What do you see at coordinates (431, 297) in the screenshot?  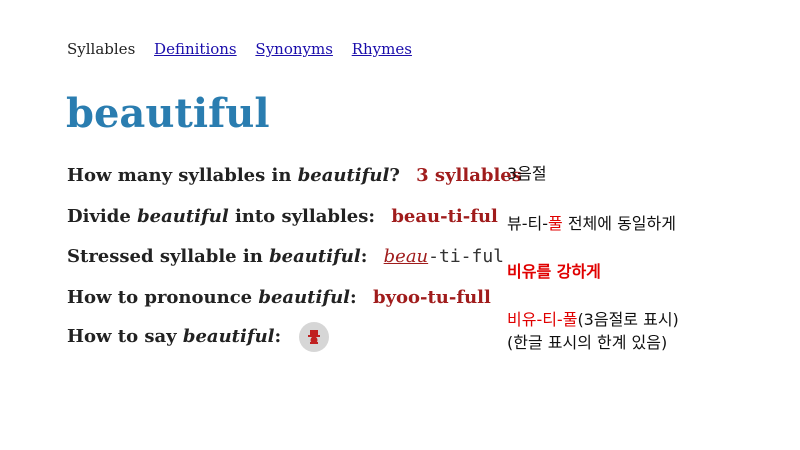 I see `pronounce-answer: byoo-tu-full` at bounding box center [431, 297].